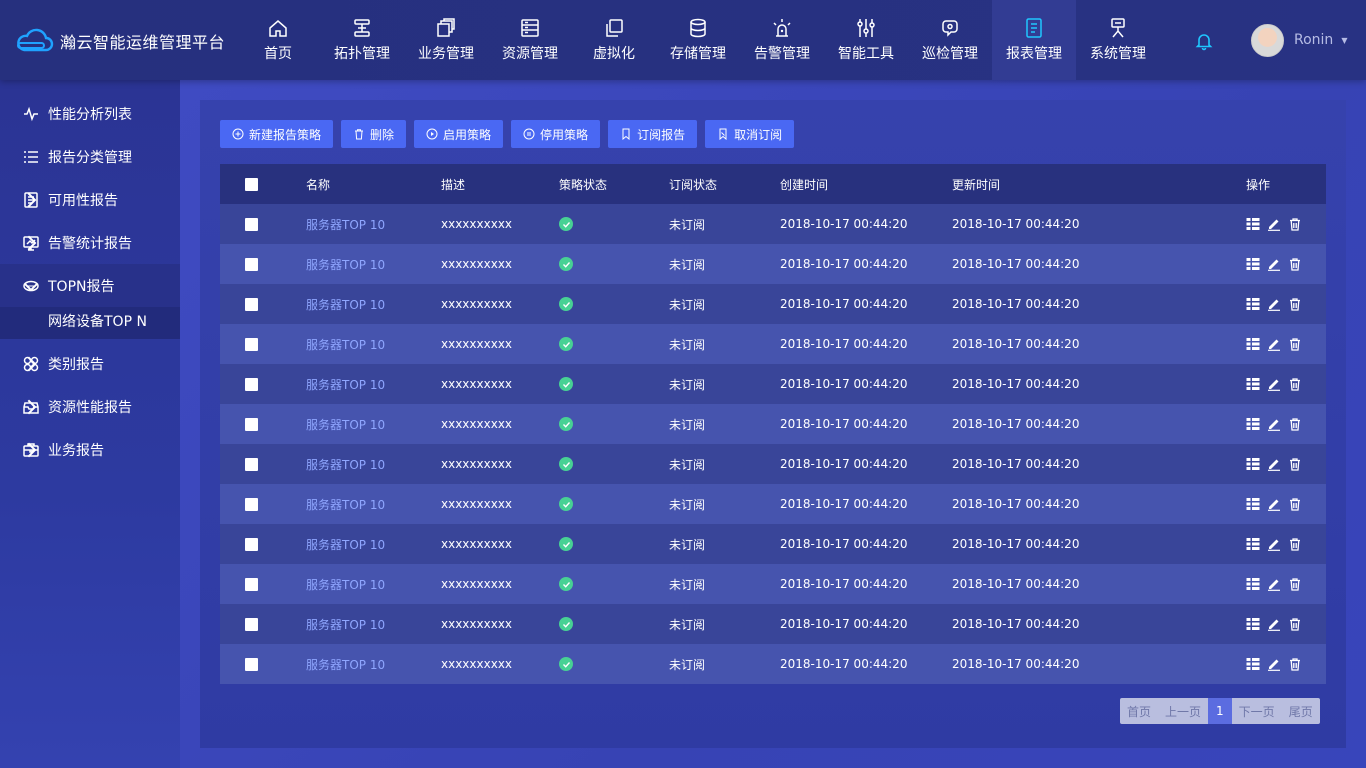  What do you see at coordinates (564, 134) in the screenshot?
I see `disable-policy-label: 停用策略` at bounding box center [564, 134].